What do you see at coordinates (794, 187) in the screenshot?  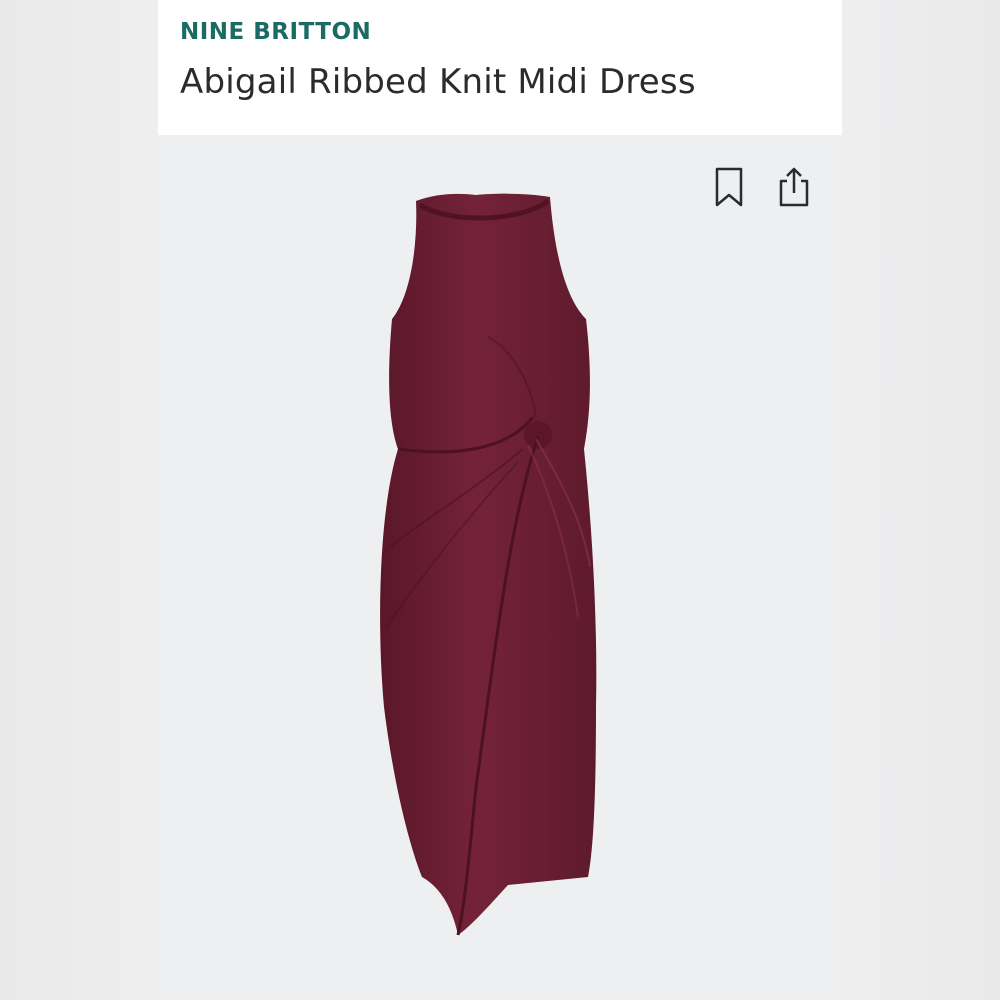 I see `share-icon` at bounding box center [794, 187].